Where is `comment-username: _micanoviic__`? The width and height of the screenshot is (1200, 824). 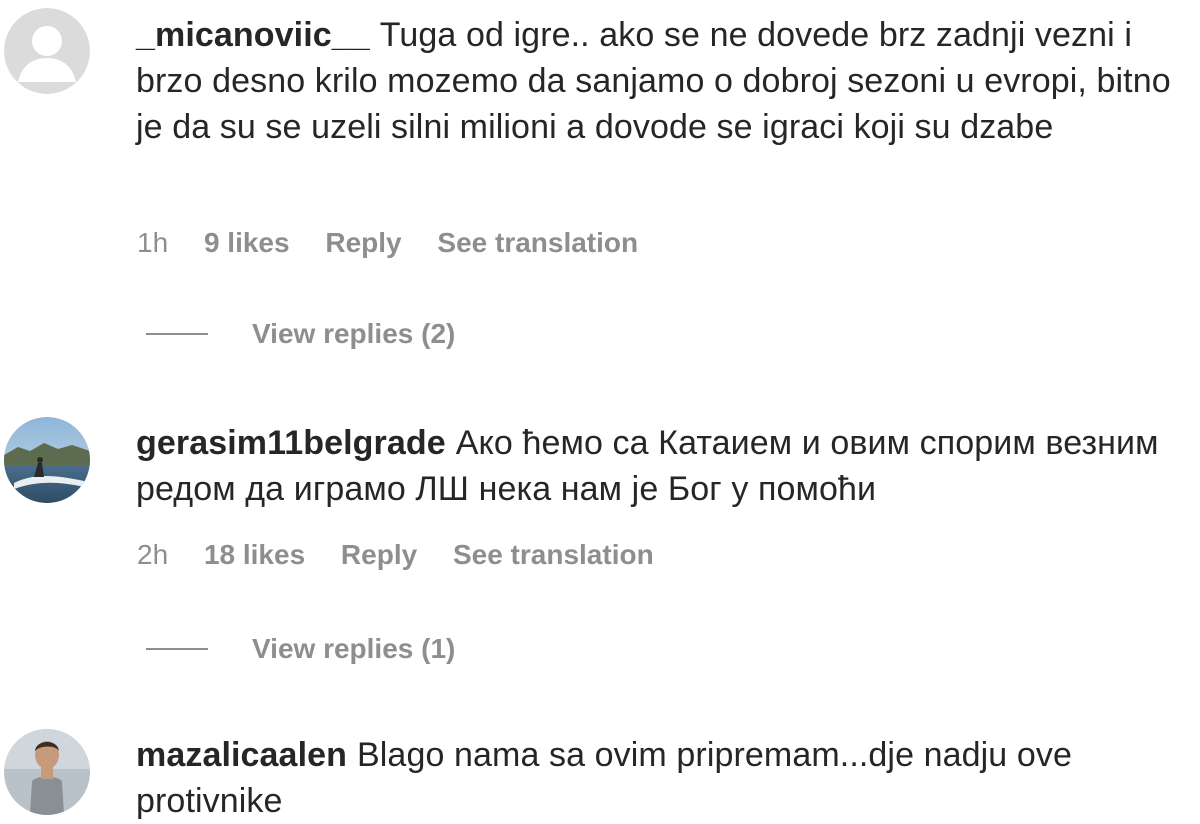
comment-username: _micanoviic__ is located at coordinates (253, 35).